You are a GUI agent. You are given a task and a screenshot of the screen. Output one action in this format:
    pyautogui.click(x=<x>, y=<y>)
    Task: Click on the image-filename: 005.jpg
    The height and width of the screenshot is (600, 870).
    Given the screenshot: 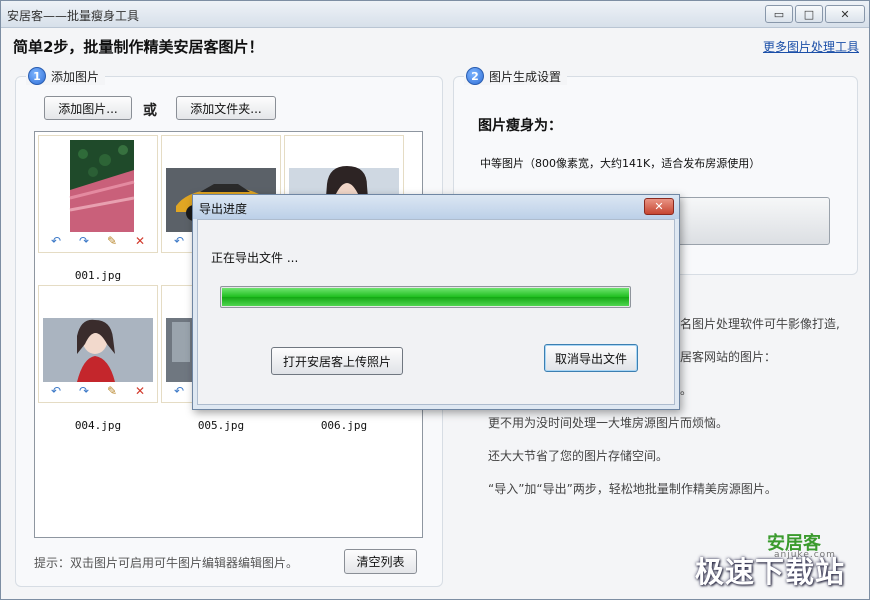 What is the action you would take?
    pyautogui.click(x=221, y=425)
    